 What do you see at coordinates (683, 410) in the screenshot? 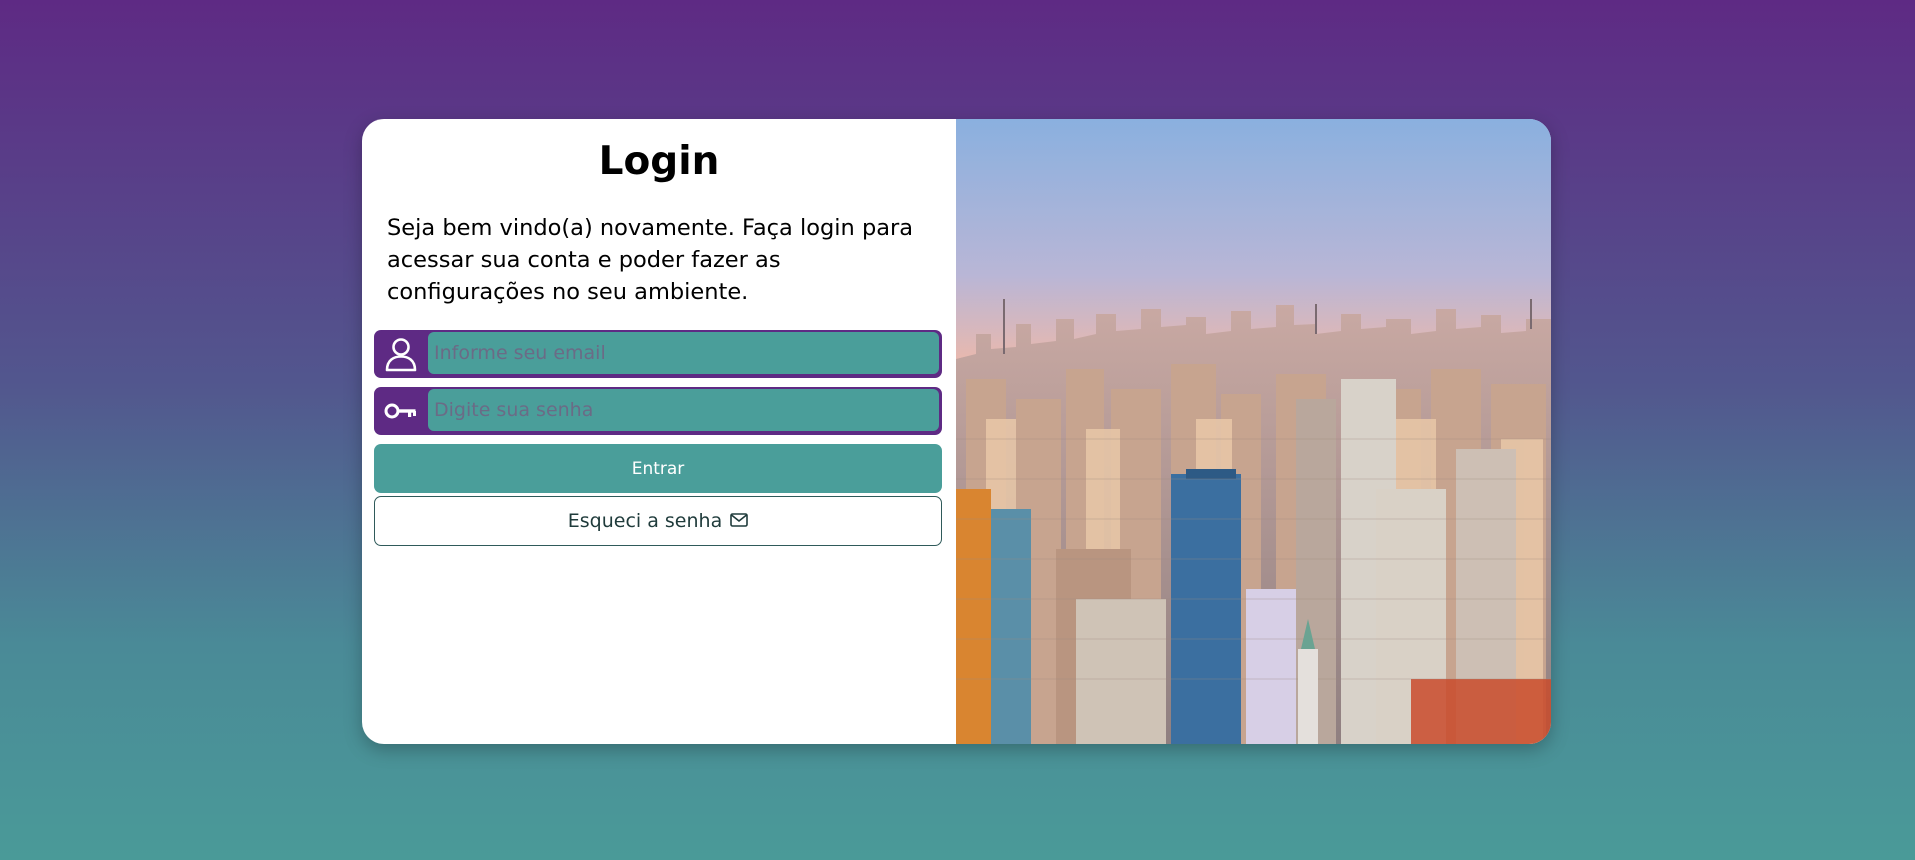
I see `password-input` at bounding box center [683, 410].